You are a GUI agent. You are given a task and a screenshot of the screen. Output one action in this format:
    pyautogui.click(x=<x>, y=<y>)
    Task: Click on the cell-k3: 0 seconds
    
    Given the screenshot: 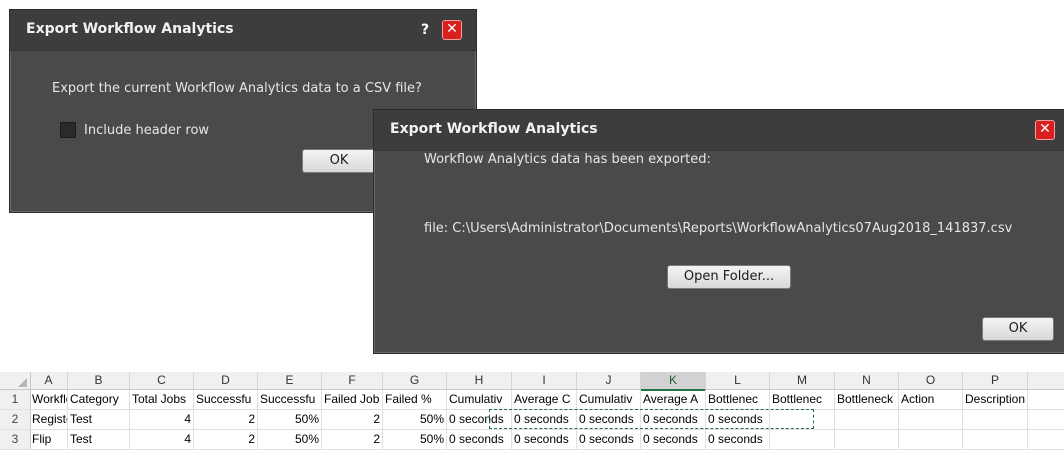 What is the action you would take?
    pyautogui.click(x=673, y=439)
    